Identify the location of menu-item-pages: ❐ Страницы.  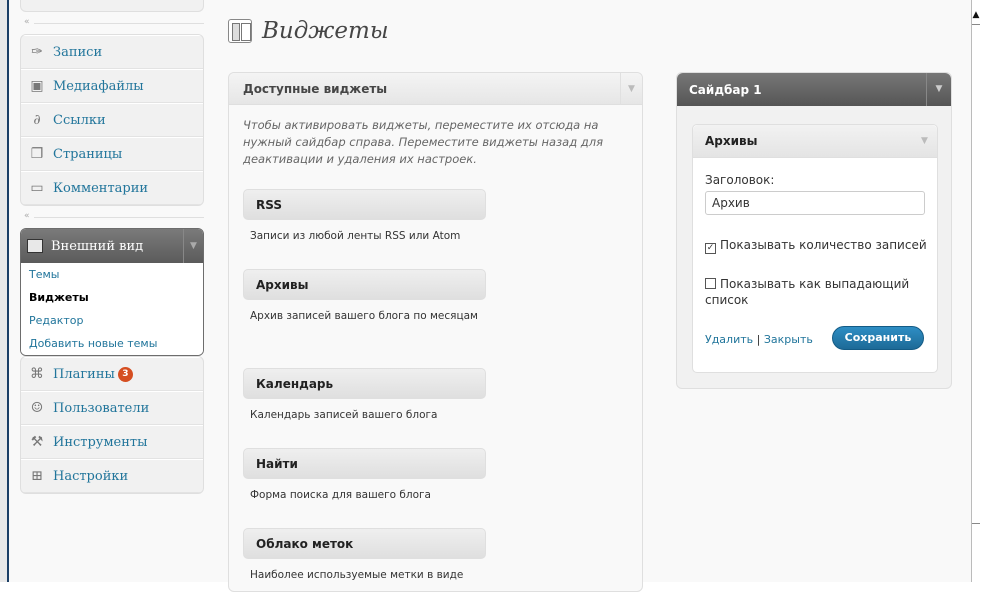
(112, 154).